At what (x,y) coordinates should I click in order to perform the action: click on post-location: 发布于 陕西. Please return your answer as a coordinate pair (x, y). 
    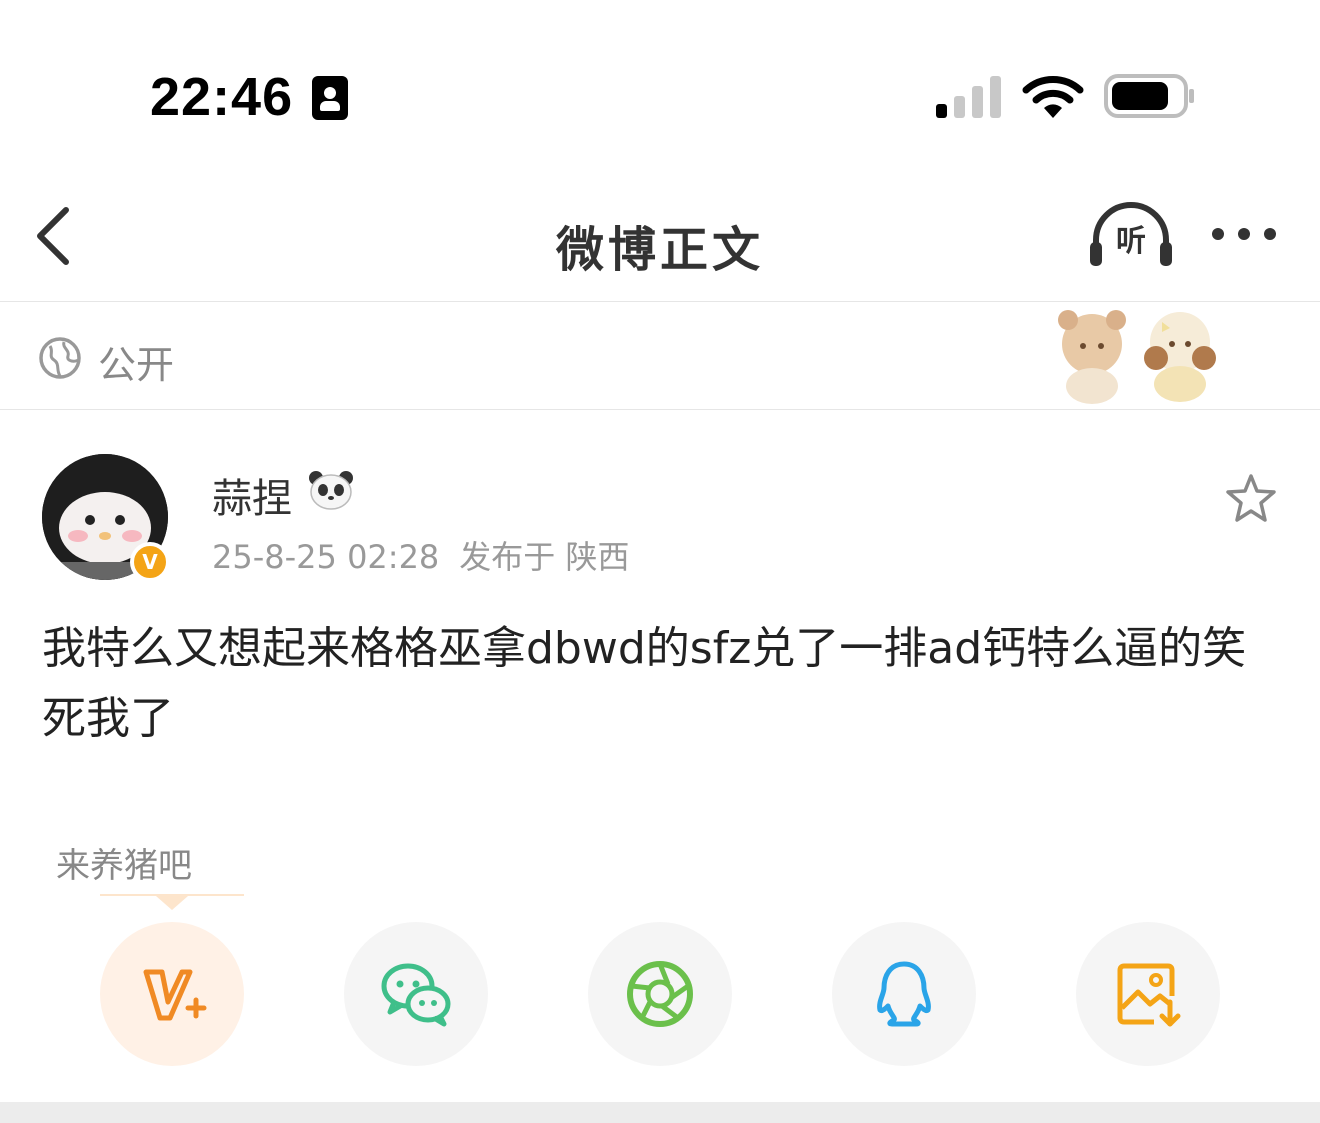
    Looking at the image, I should click on (544, 557).